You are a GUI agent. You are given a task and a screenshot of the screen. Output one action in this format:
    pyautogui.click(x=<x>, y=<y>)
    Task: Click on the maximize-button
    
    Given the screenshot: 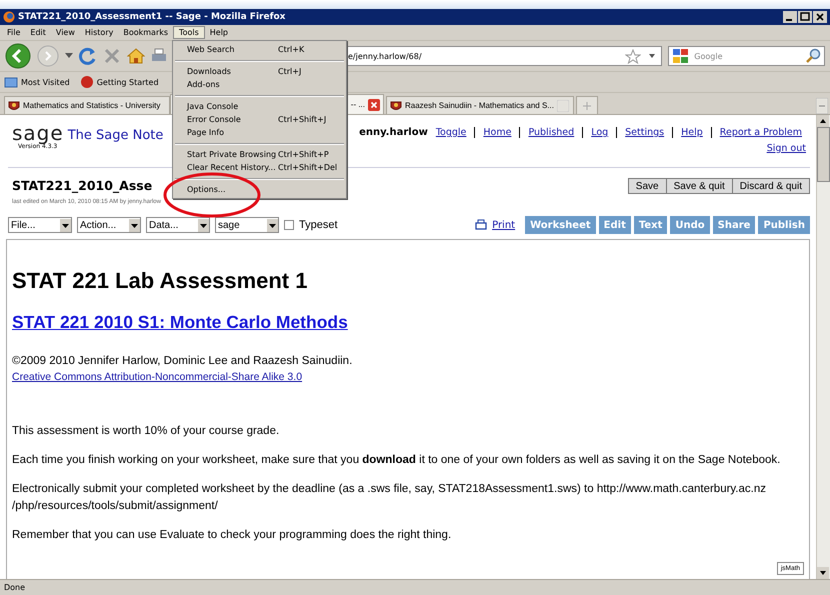 What is the action you would take?
    pyautogui.click(x=805, y=17)
    